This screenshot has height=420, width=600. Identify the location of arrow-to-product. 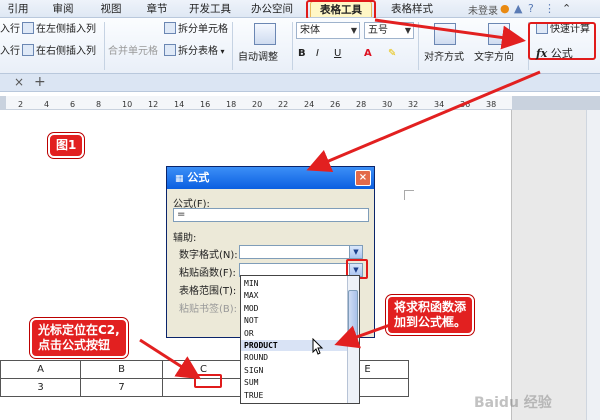
(362, 336).